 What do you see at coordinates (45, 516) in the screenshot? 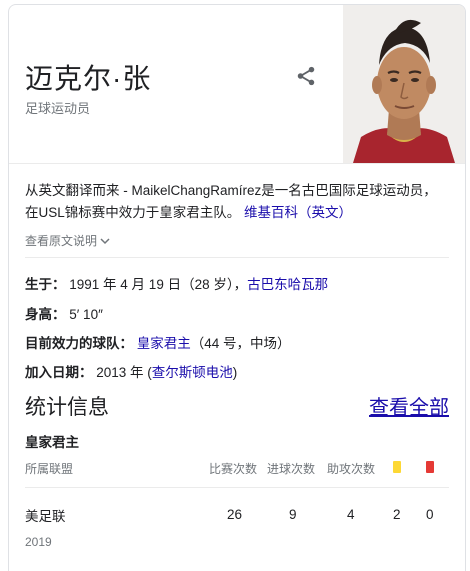
I see `row-league: 美足联` at bounding box center [45, 516].